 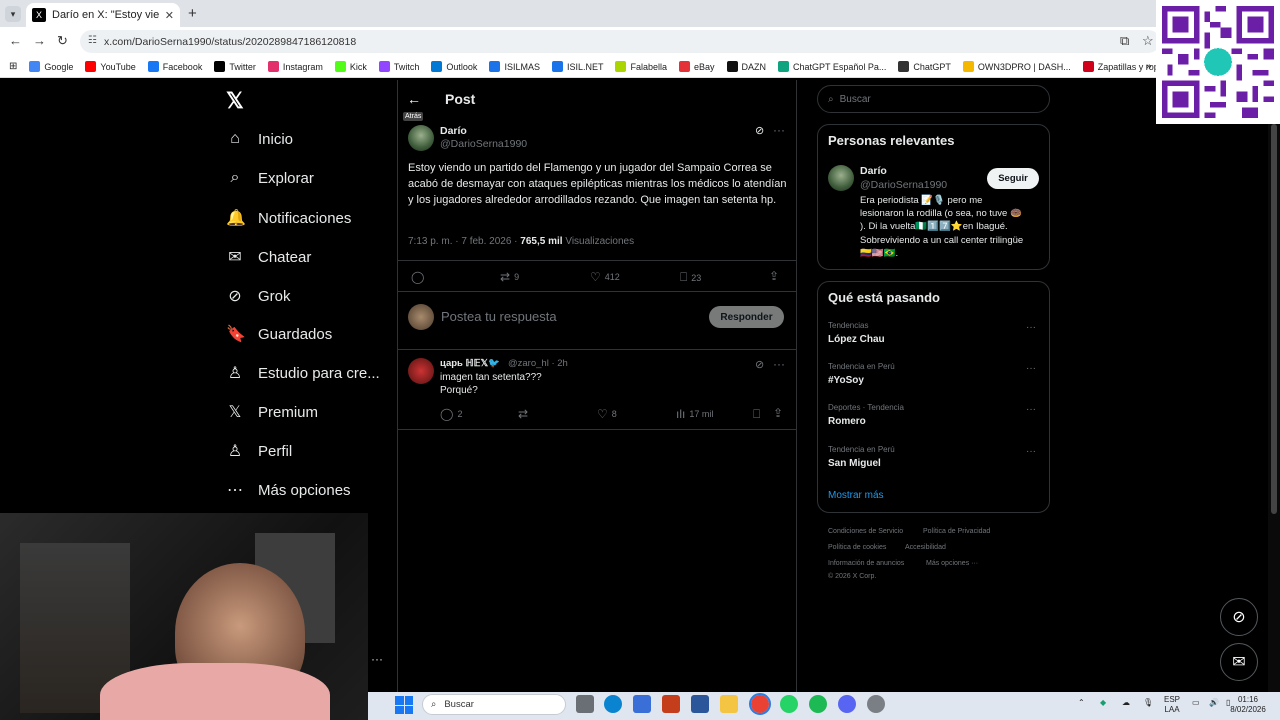 I want to click on bookmark-item: ISIL.NET, so click(x=577, y=66).